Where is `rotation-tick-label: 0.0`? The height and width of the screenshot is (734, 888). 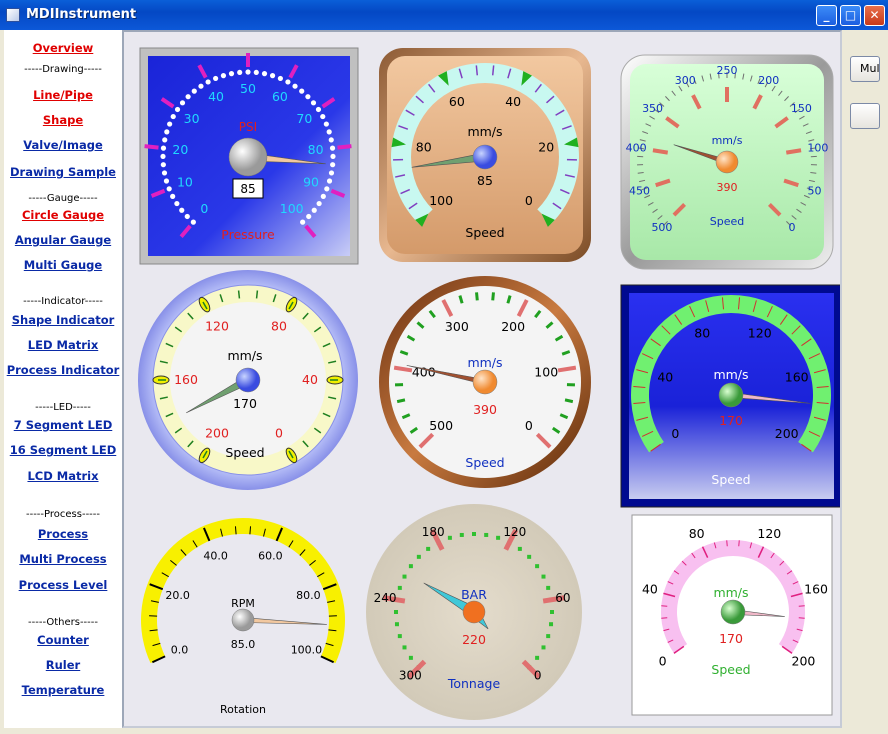
rotation-tick-label: 0.0 is located at coordinates (180, 650).